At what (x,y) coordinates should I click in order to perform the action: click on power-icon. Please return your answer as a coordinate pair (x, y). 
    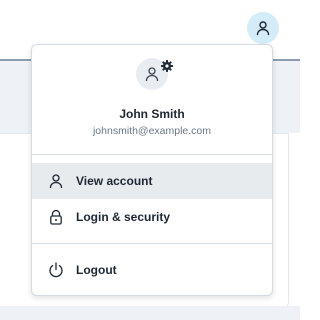
    Looking at the image, I should click on (56, 270).